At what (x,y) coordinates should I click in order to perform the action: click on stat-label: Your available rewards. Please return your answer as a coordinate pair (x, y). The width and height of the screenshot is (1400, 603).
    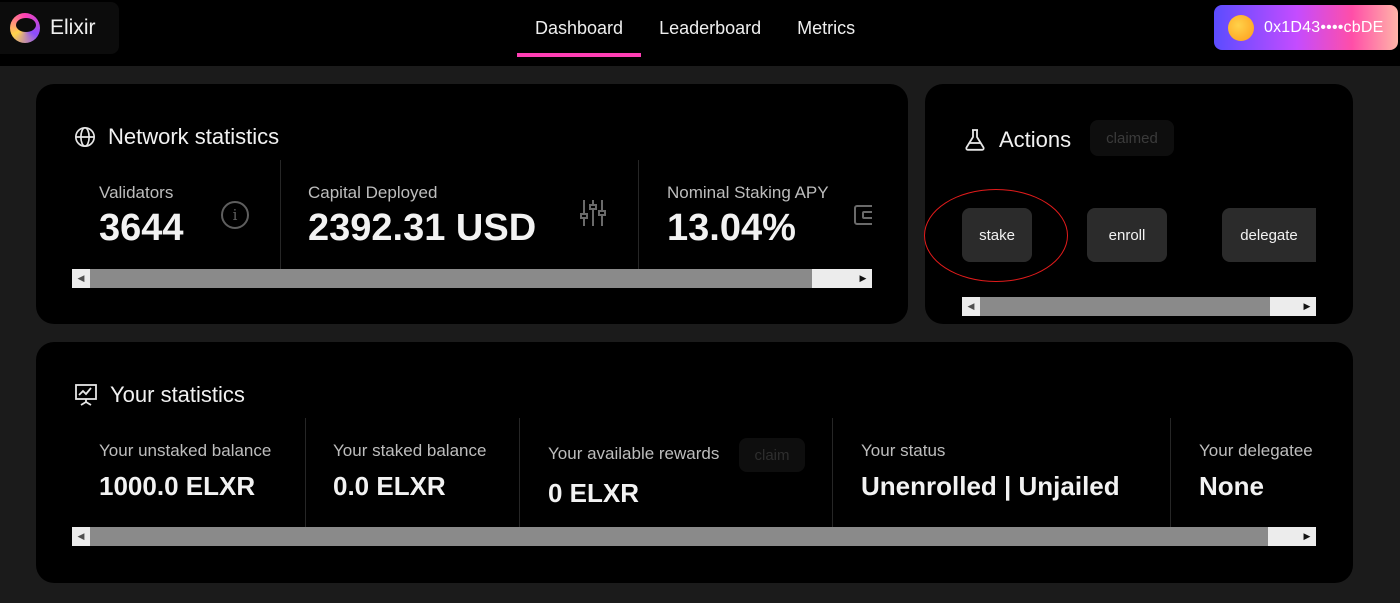
    Looking at the image, I should click on (634, 453).